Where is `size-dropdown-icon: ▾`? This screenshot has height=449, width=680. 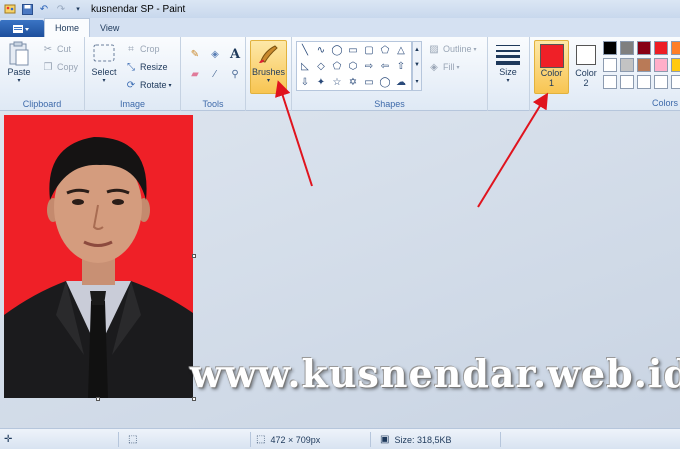 size-dropdown-icon: ▾ is located at coordinates (507, 80).